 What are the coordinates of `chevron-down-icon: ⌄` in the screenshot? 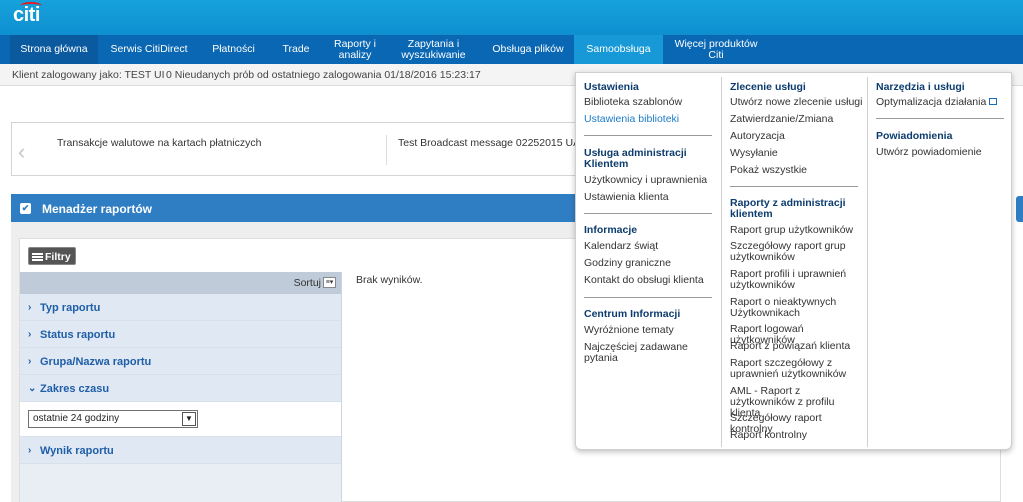 It's located at (32, 388).